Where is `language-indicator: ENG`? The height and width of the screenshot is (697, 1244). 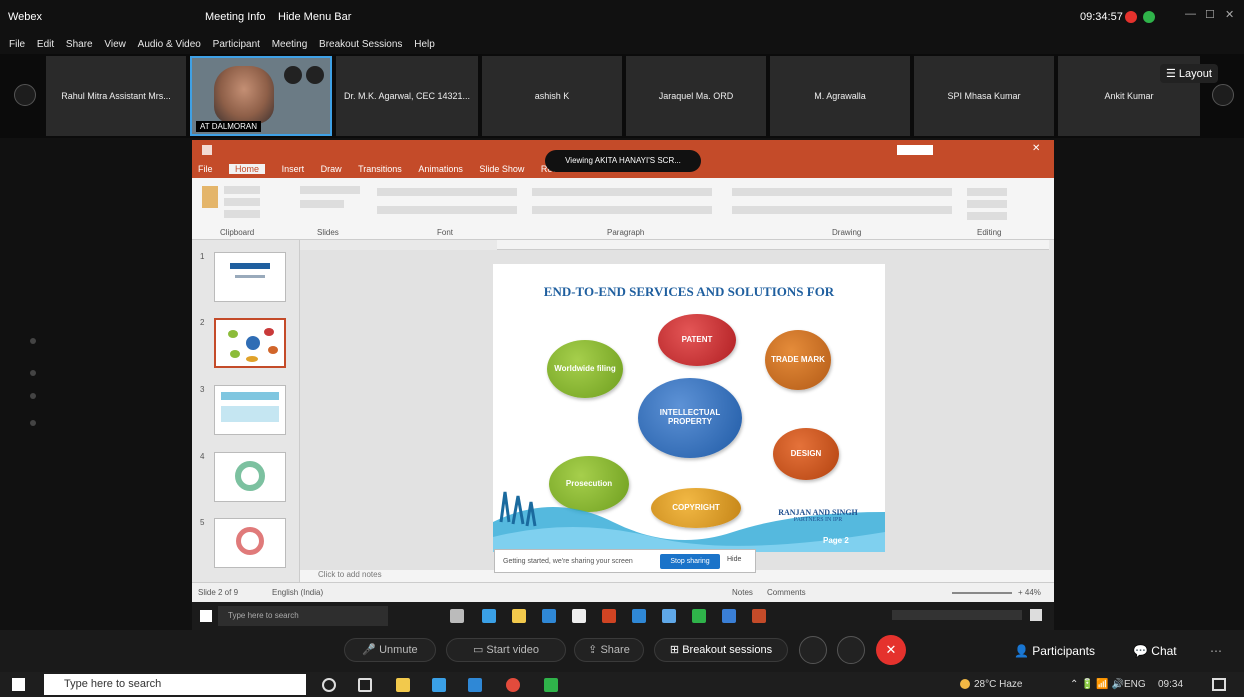 language-indicator: ENG is located at coordinates (1135, 684).